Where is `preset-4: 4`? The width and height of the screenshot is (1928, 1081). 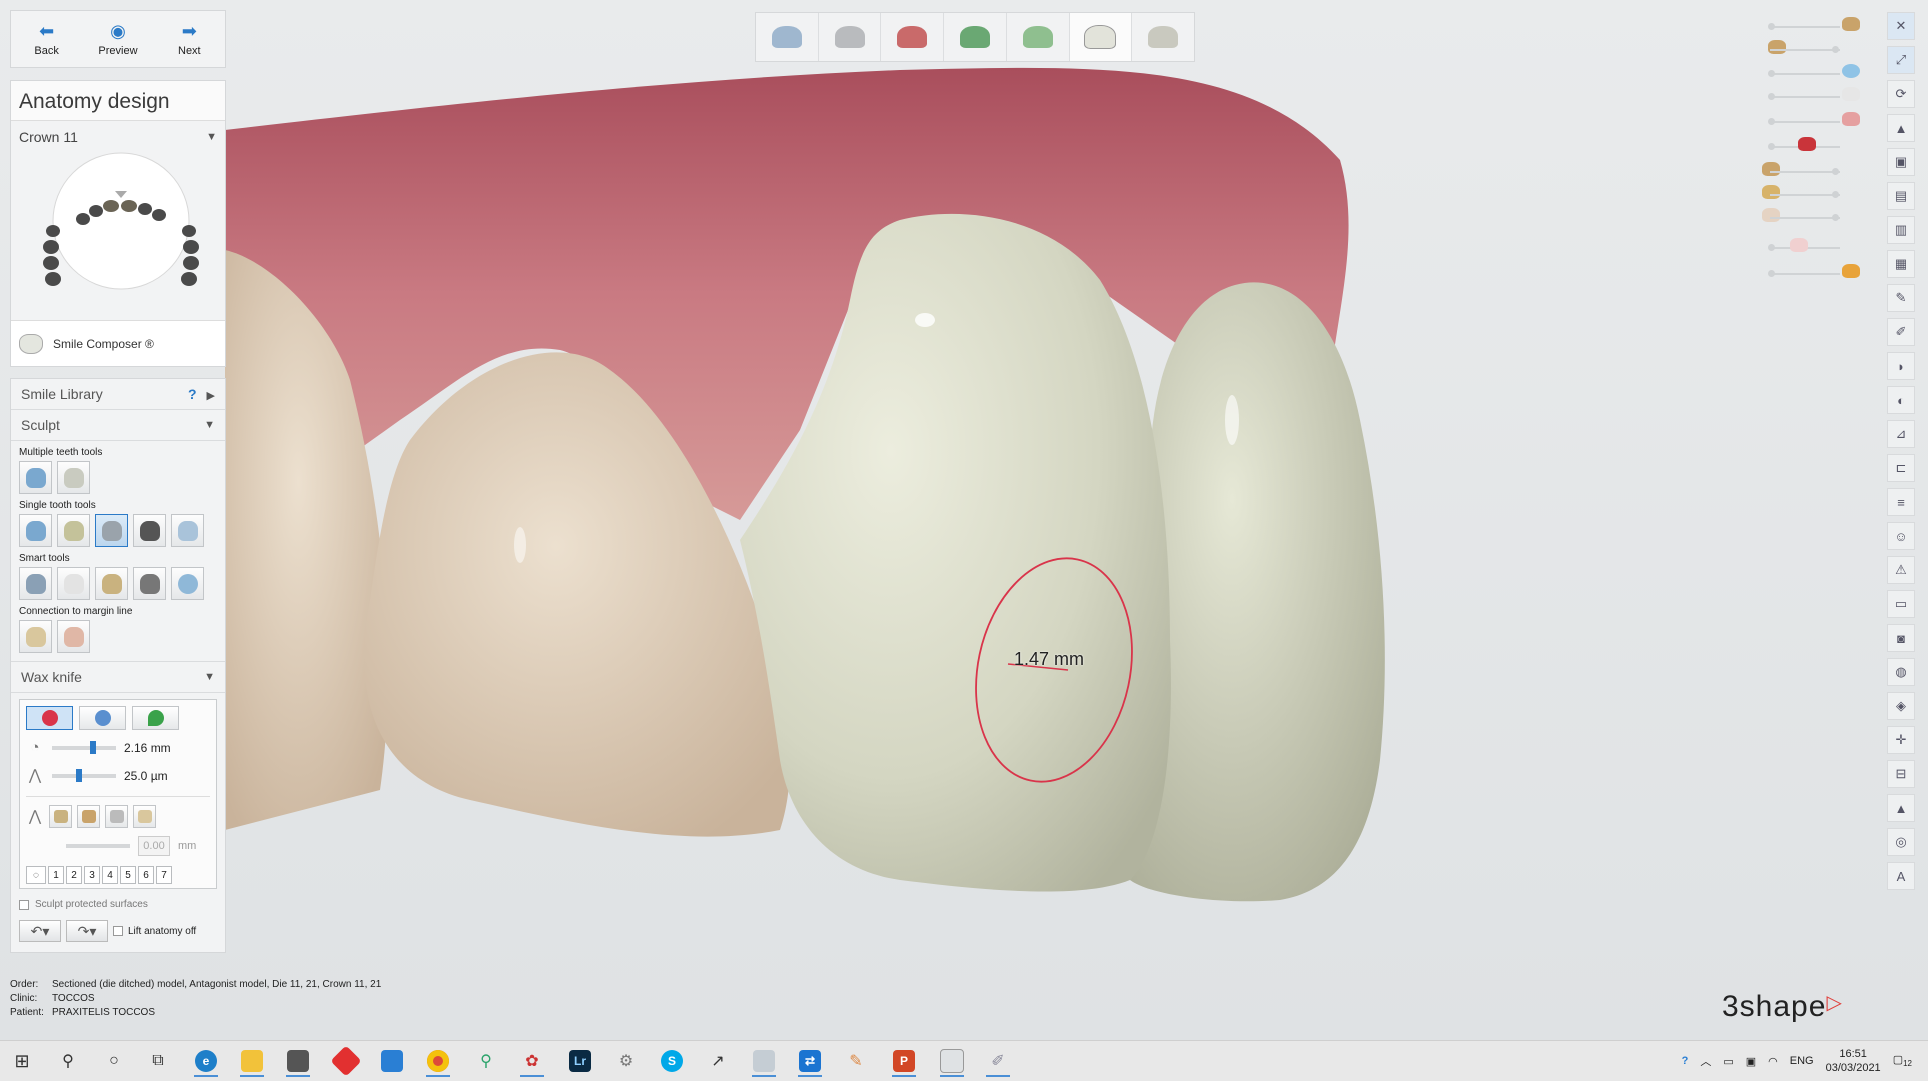
preset-4: 4 is located at coordinates (110, 875).